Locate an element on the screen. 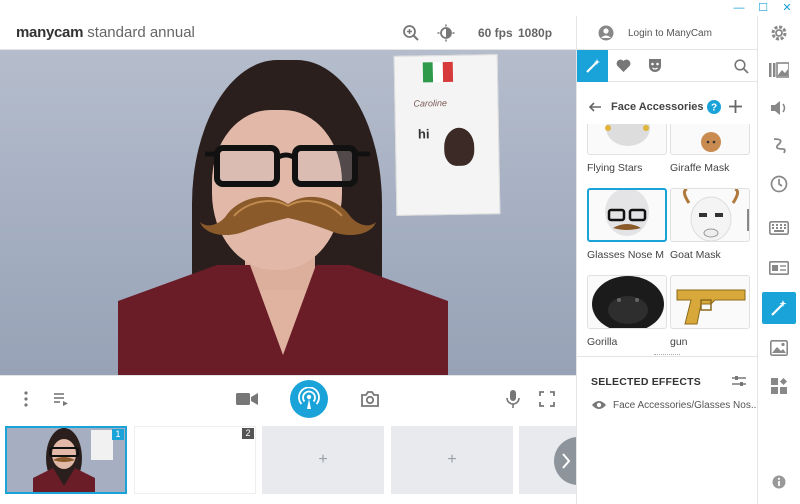 This screenshot has width=800, height=504. settings-button is located at coordinates (779, 33).